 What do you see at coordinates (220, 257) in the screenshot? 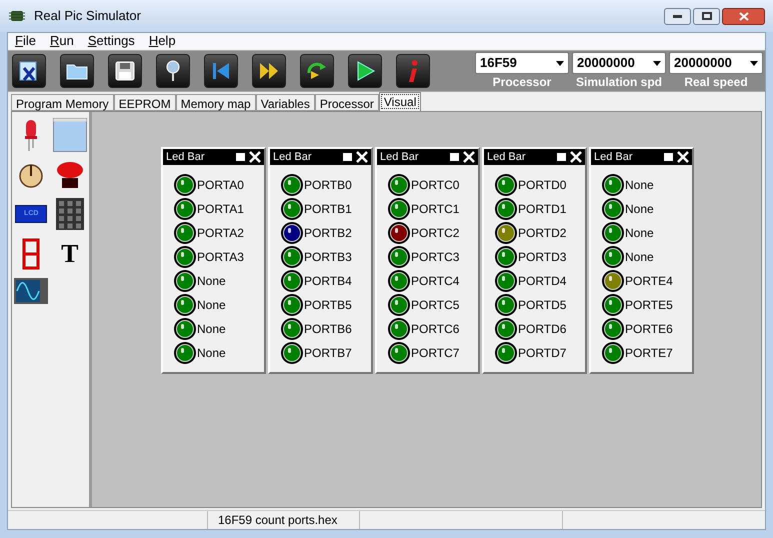
I see `led-label: PORTA3` at bounding box center [220, 257].